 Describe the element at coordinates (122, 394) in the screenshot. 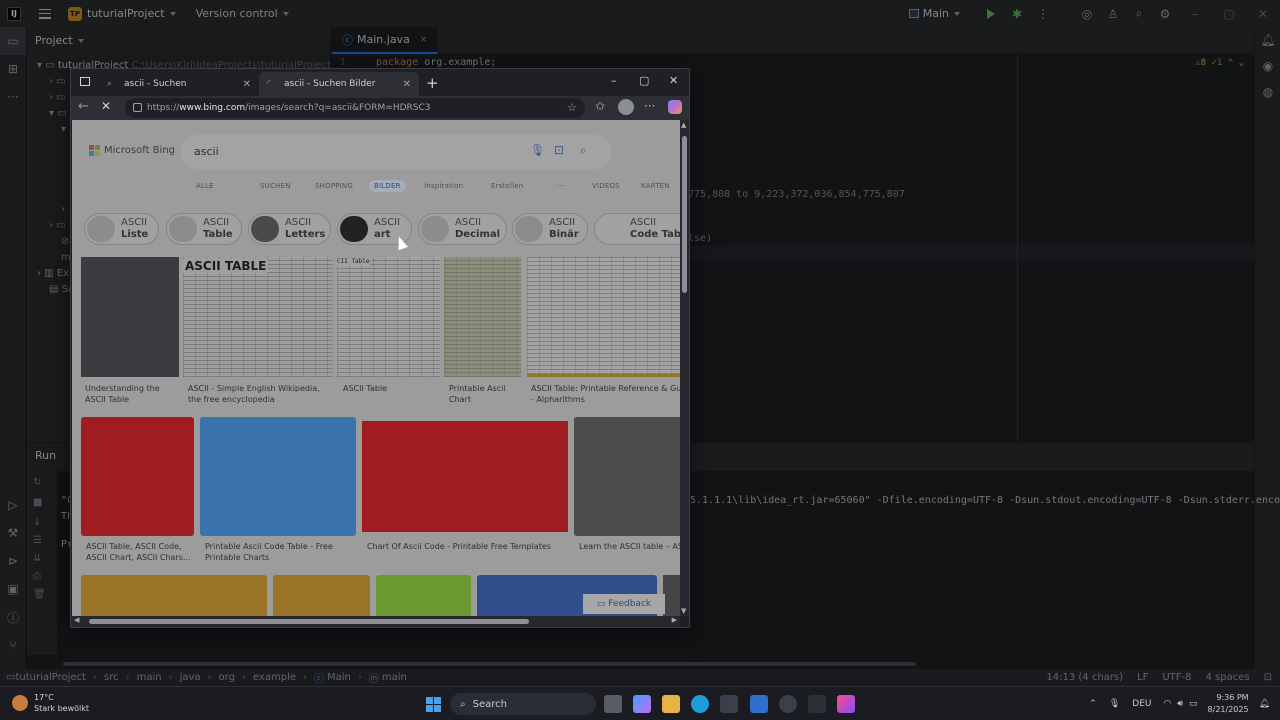

I see `image-caption: Understanding the ASCII Table` at that location.